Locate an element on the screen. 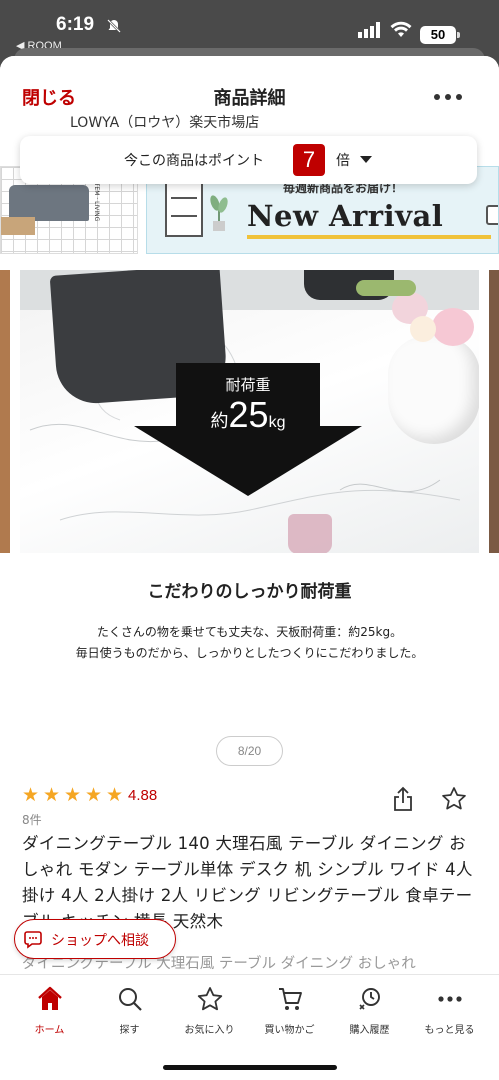  prev-image-peek is located at coordinates (5, 411).